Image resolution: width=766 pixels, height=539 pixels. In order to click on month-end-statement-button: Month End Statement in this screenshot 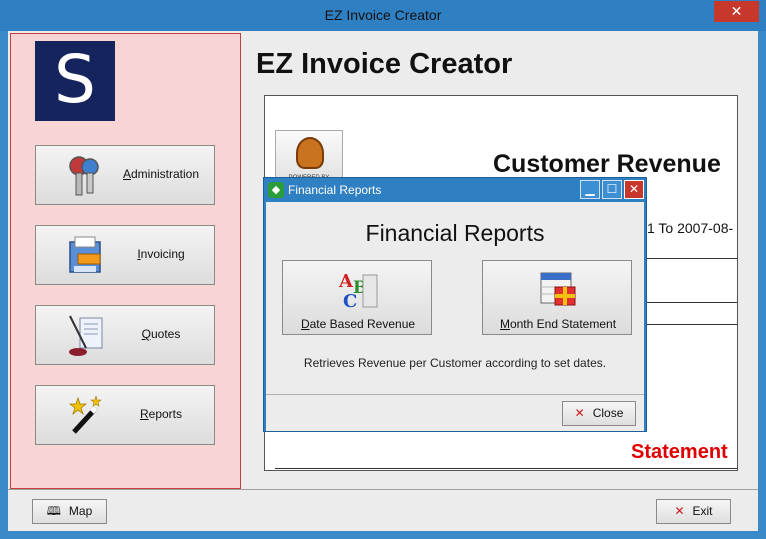, I will do `click(557, 297)`.